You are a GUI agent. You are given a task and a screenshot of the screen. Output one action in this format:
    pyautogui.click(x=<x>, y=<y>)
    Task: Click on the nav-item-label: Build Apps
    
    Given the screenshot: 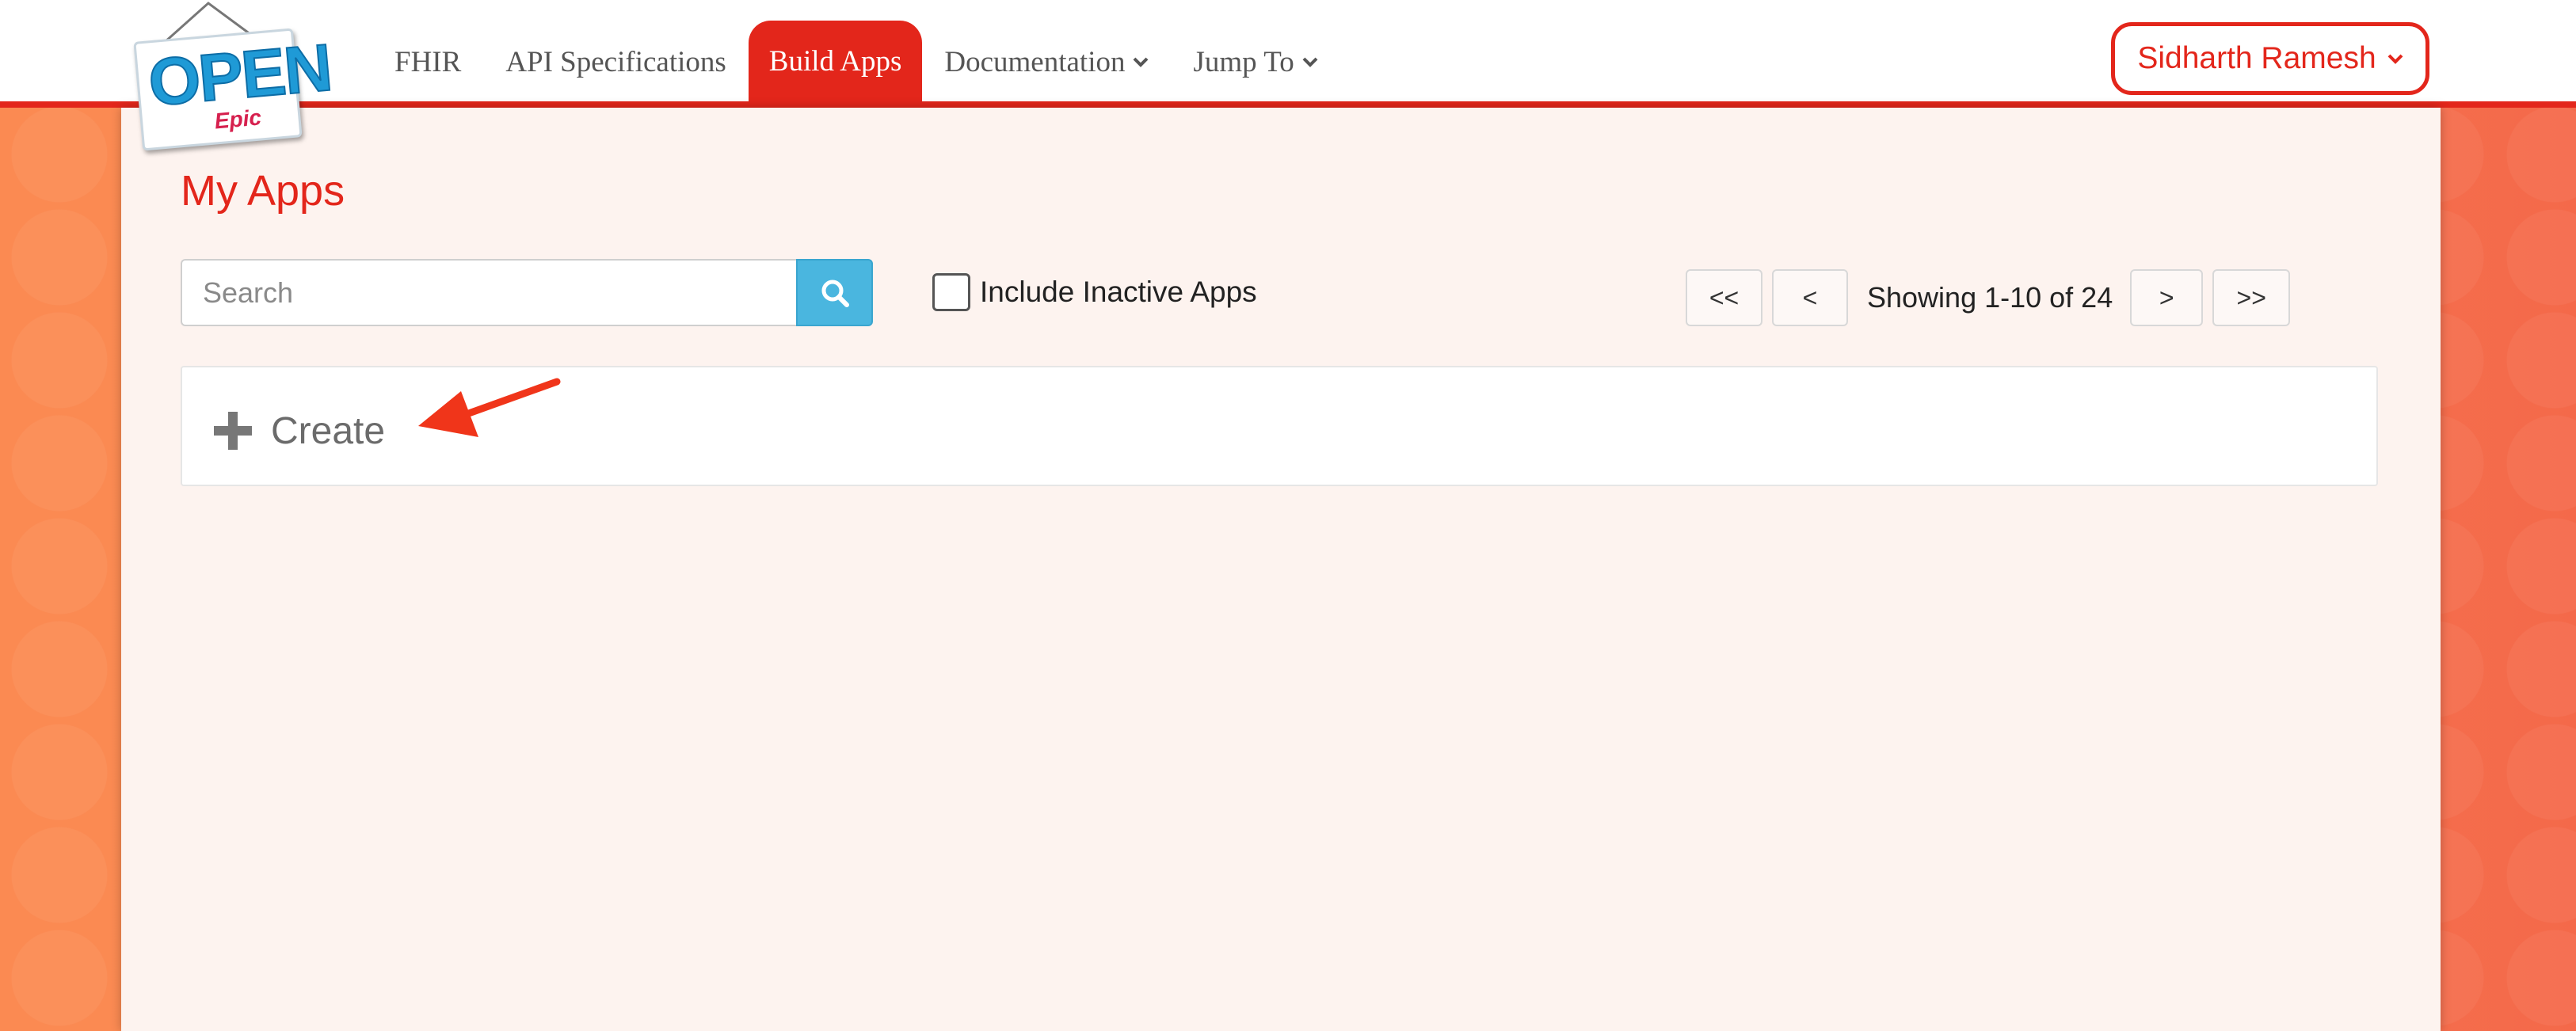 What is the action you would take?
    pyautogui.click(x=835, y=61)
    